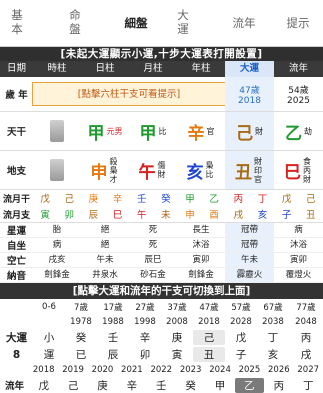  I want to click on dayun-gan-cell: 壬, so click(113, 337).